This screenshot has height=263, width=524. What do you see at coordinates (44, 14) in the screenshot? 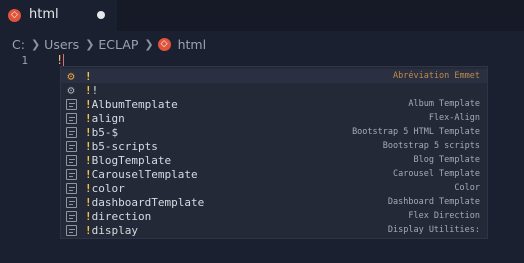
I see `tab-title: html` at bounding box center [44, 14].